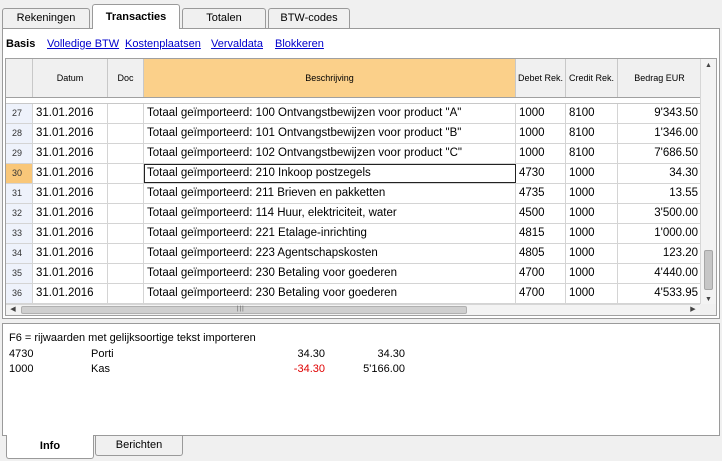 Image resolution: width=722 pixels, height=461 pixels. I want to click on cell-debet-rek: 4805, so click(541, 253).